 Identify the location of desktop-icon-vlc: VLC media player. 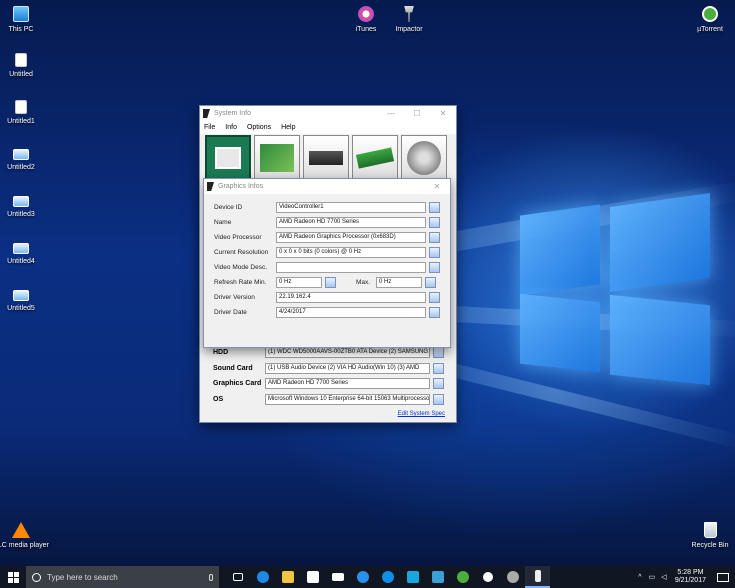
(25, 536).